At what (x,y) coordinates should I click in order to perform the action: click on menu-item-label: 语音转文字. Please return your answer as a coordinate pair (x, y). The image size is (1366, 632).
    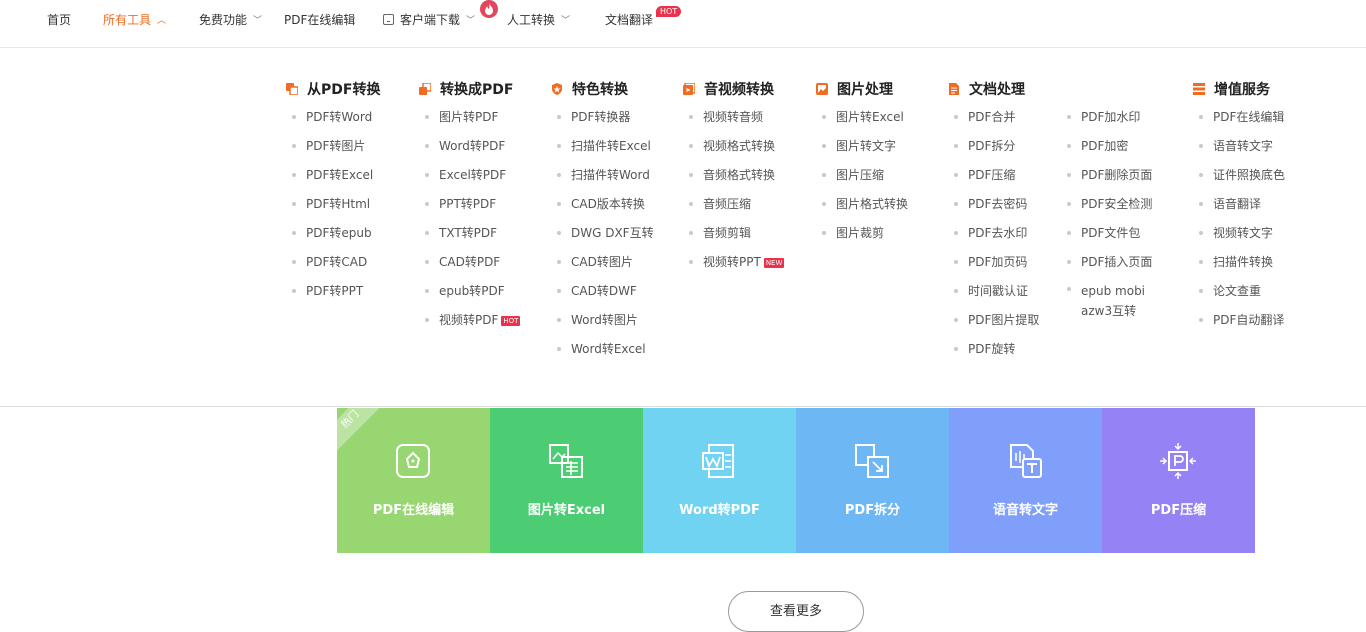
    Looking at the image, I should click on (1243, 146).